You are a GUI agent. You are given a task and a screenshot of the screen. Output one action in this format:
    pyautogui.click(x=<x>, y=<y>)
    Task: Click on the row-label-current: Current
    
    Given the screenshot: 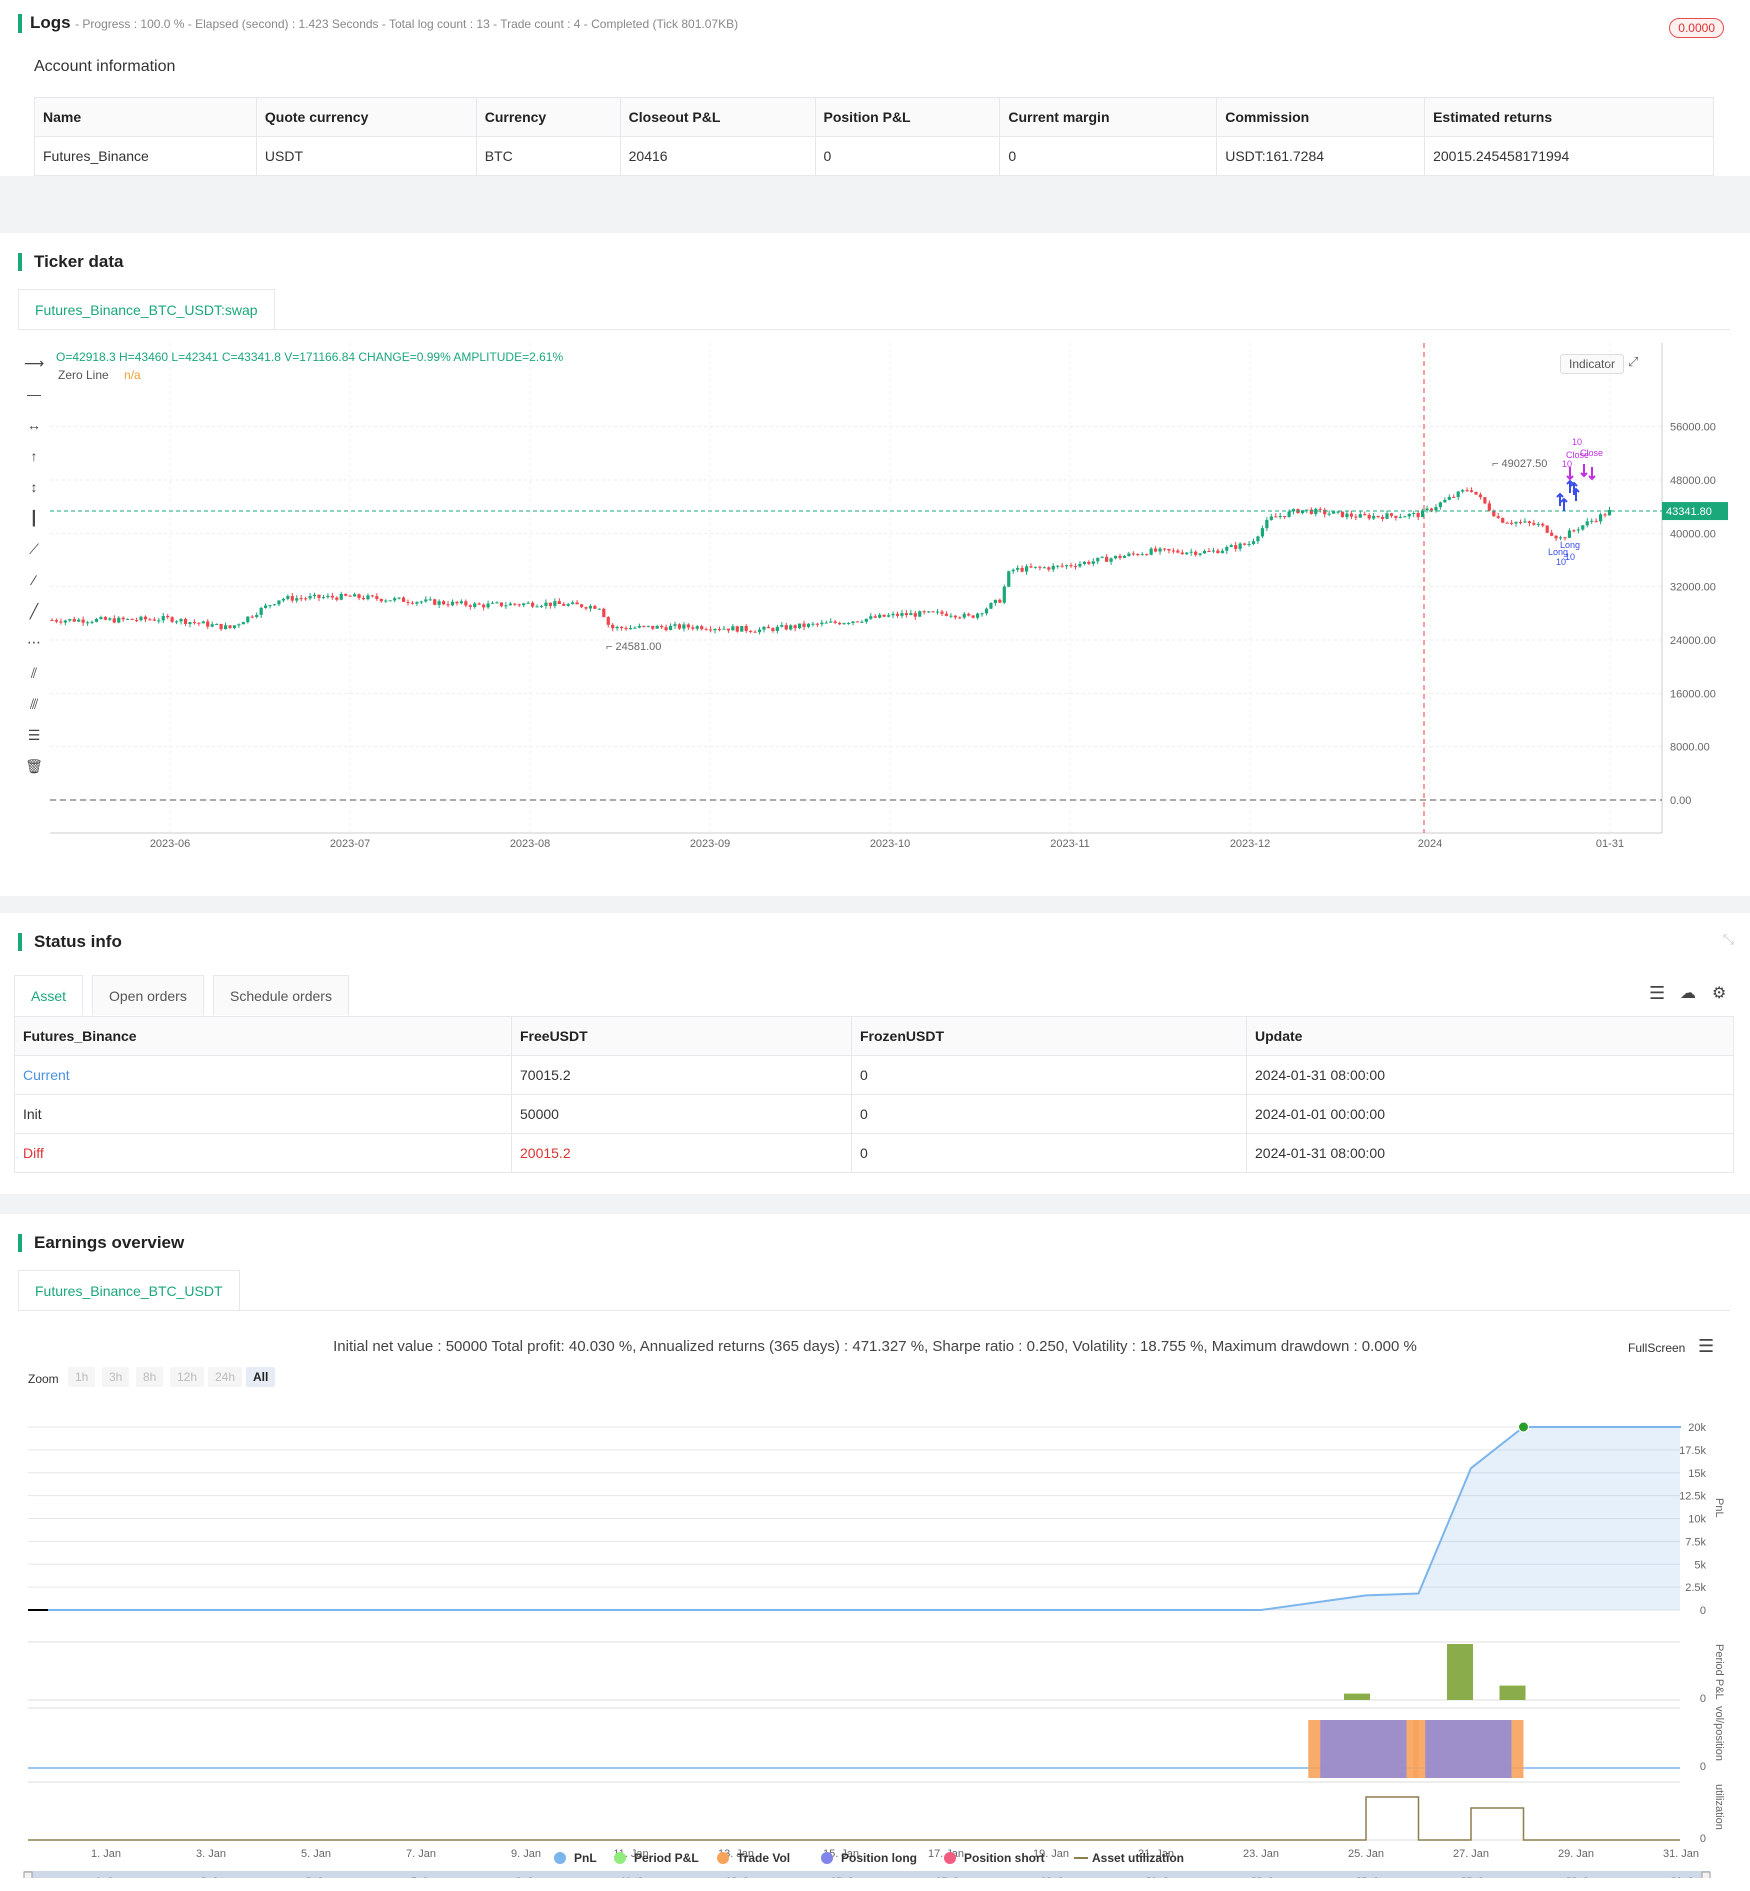 What is the action you would take?
    pyautogui.click(x=263, y=1075)
    